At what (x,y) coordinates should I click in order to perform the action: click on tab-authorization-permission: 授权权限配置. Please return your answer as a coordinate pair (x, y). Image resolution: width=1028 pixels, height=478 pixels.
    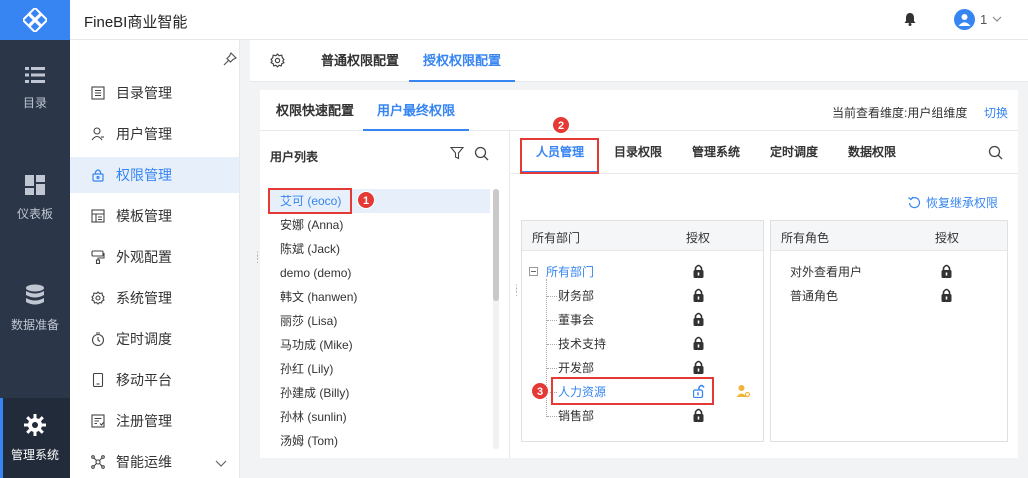
    Looking at the image, I should click on (462, 61).